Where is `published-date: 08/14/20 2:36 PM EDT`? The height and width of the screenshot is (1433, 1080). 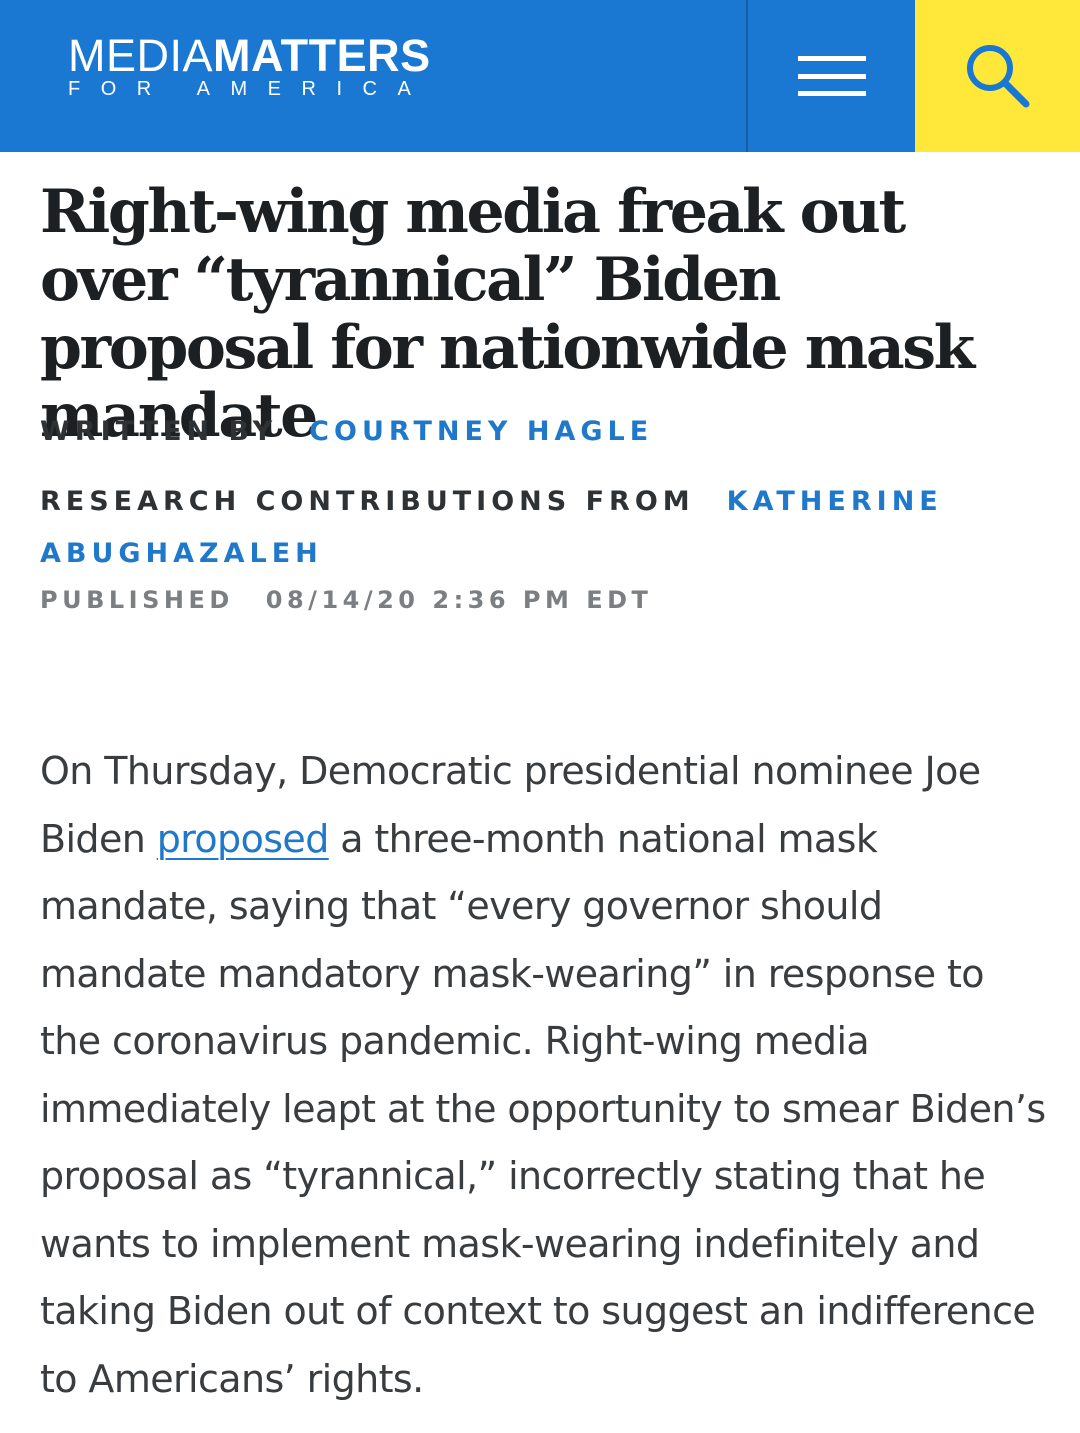 published-date: 08/14/20 2:36 PM EDT is located at coordinates (459, 600).